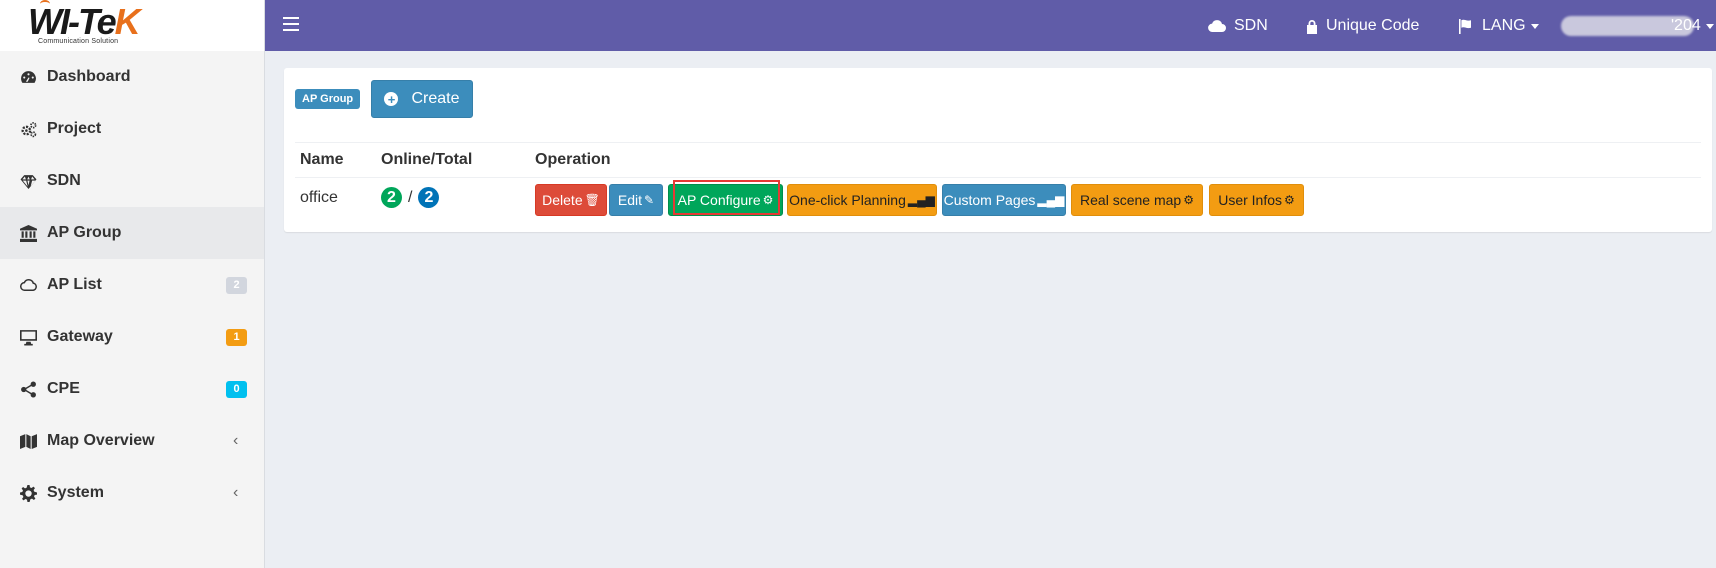 The height and width of the screenshot is (568, 1716). I want to click on edit-button-label: Edit, so click(630, 200).